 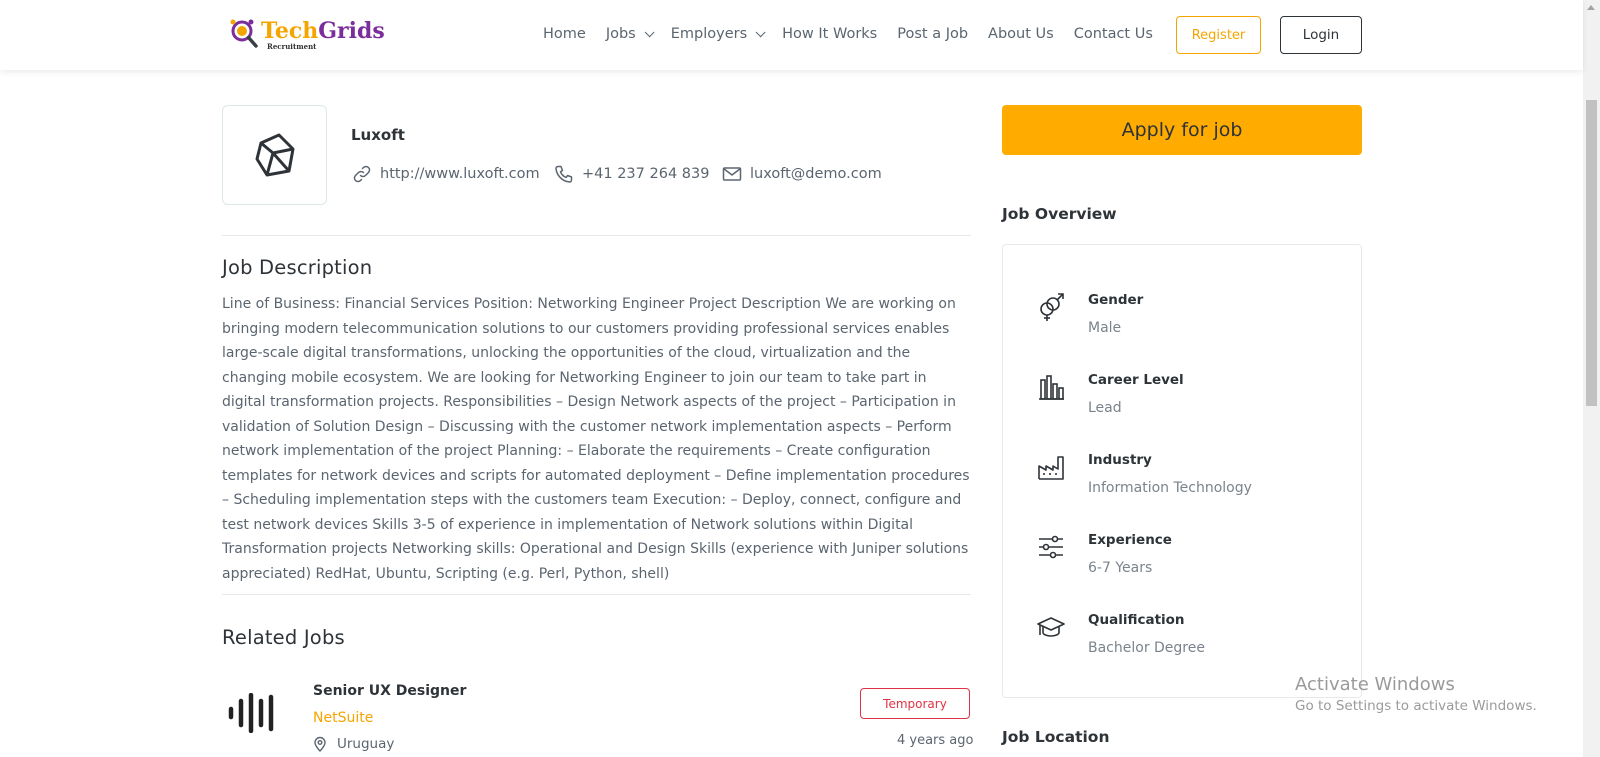 What do you see at coordinates (1051, 307) in the screenshot?
I see `gender-icon` at bounding box center [1051, 307].